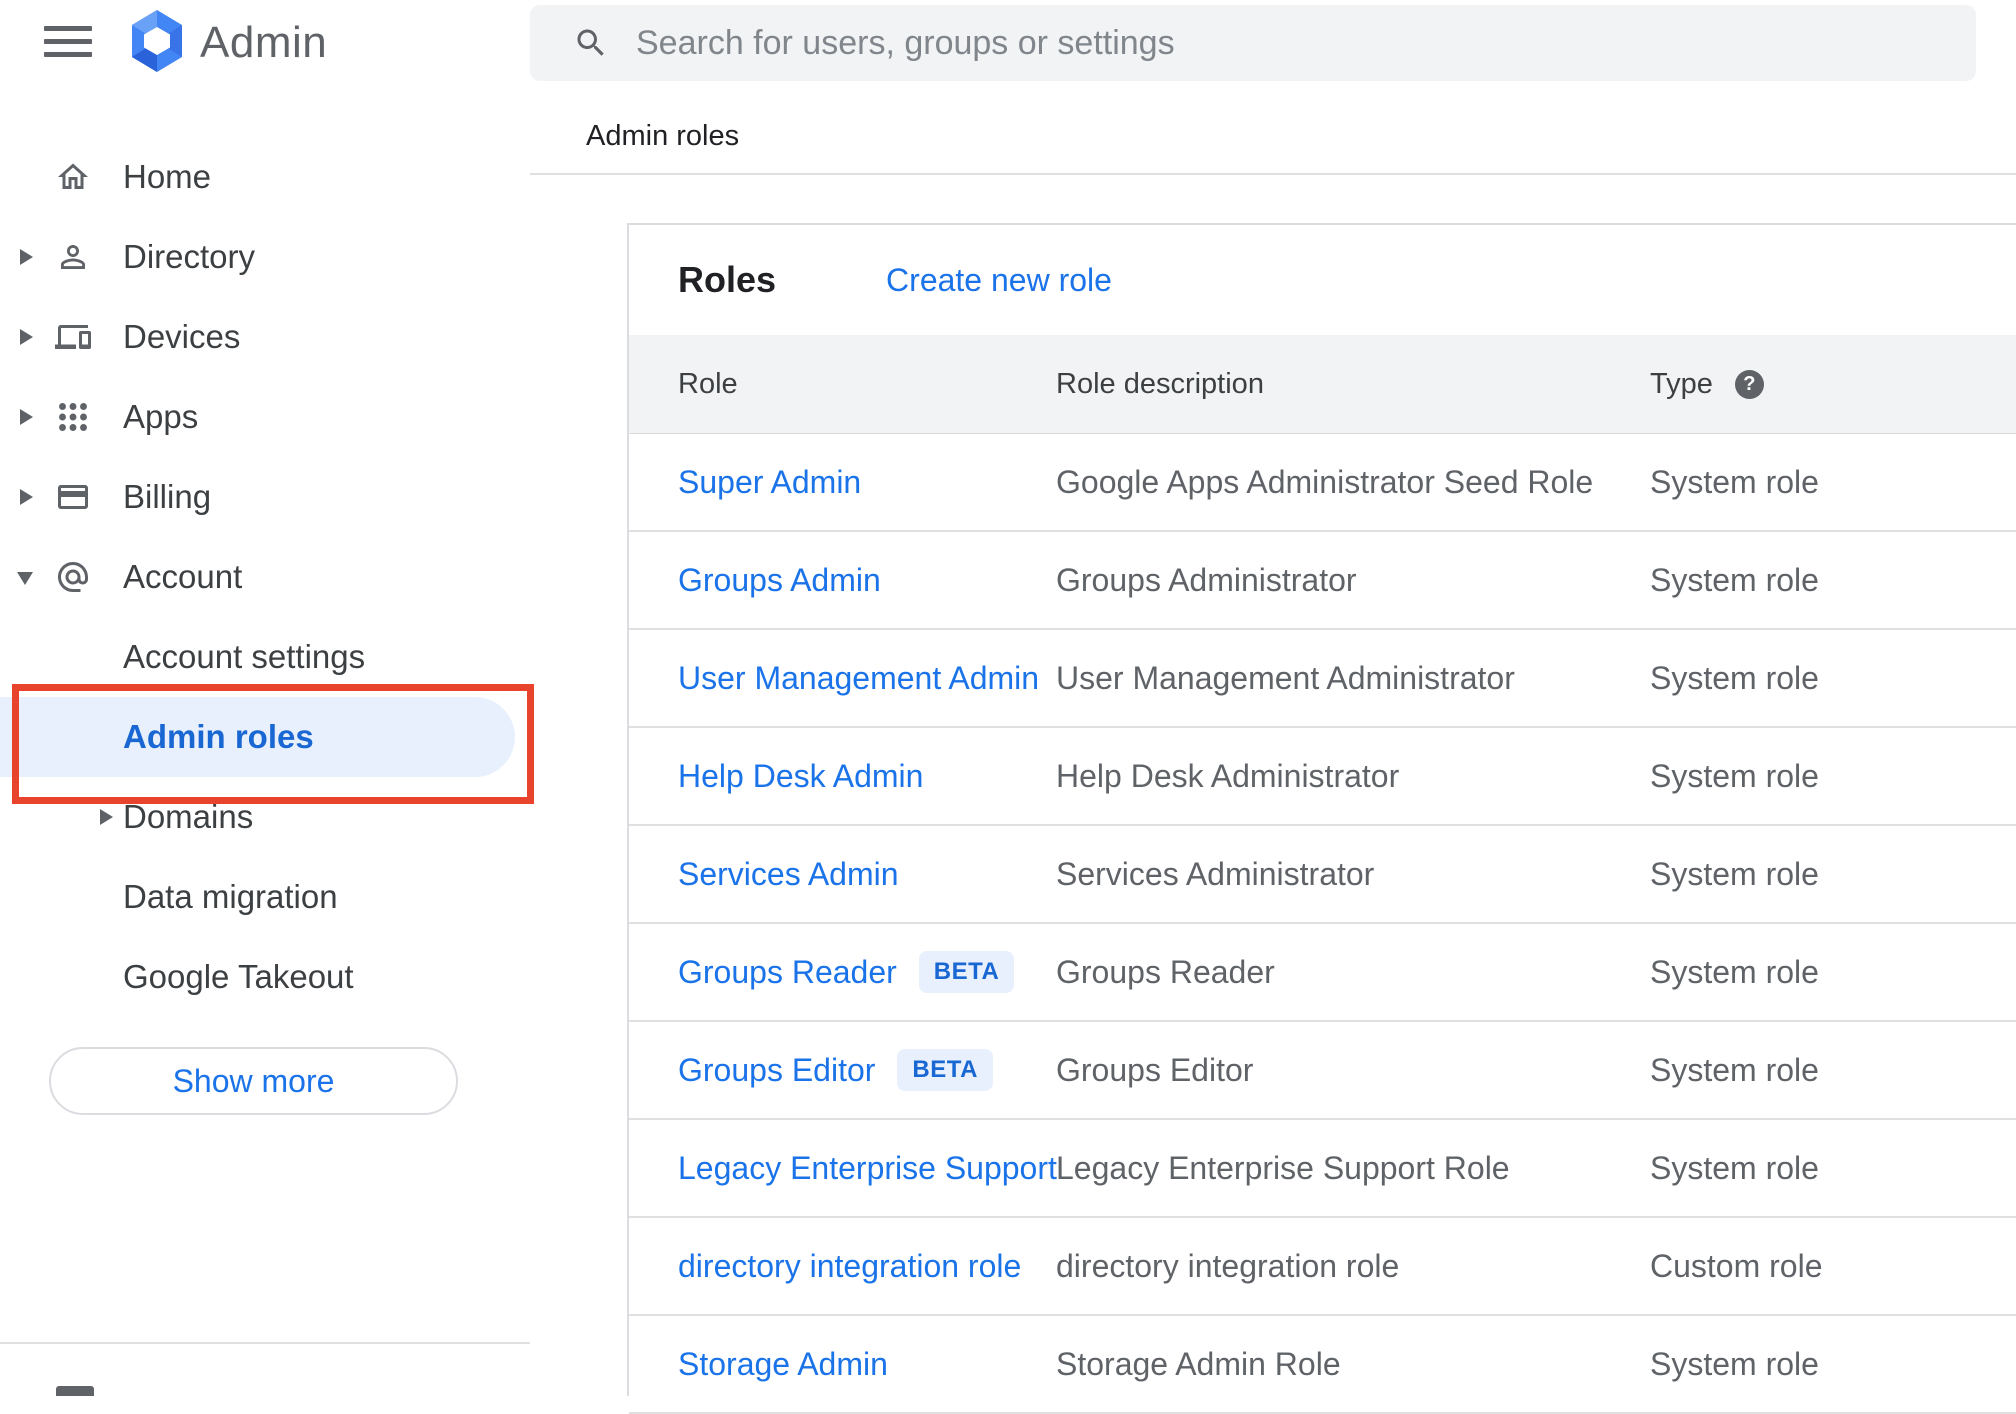 Image resolution: width=2016 pixels, height=1414 pixels. I want to click on role-link: Services Admin, so click(788, 874).